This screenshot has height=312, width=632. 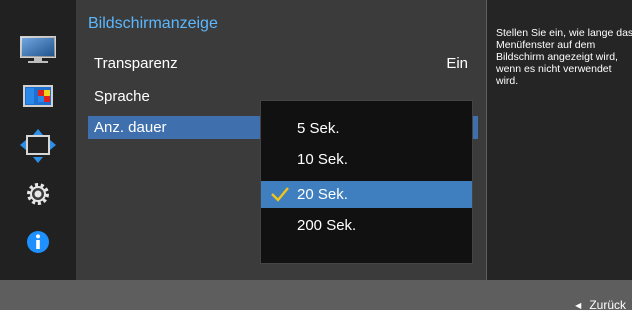 What do you see at coordinates (366, 159) in the screenshot?
I see `option-10-sek: 10 Sek.` at bounding box center [366, 159].